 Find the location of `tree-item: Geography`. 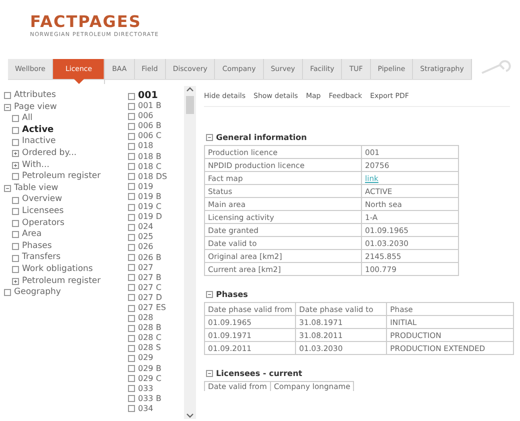

tree-item: Geography is located at coordinates (37, 293).